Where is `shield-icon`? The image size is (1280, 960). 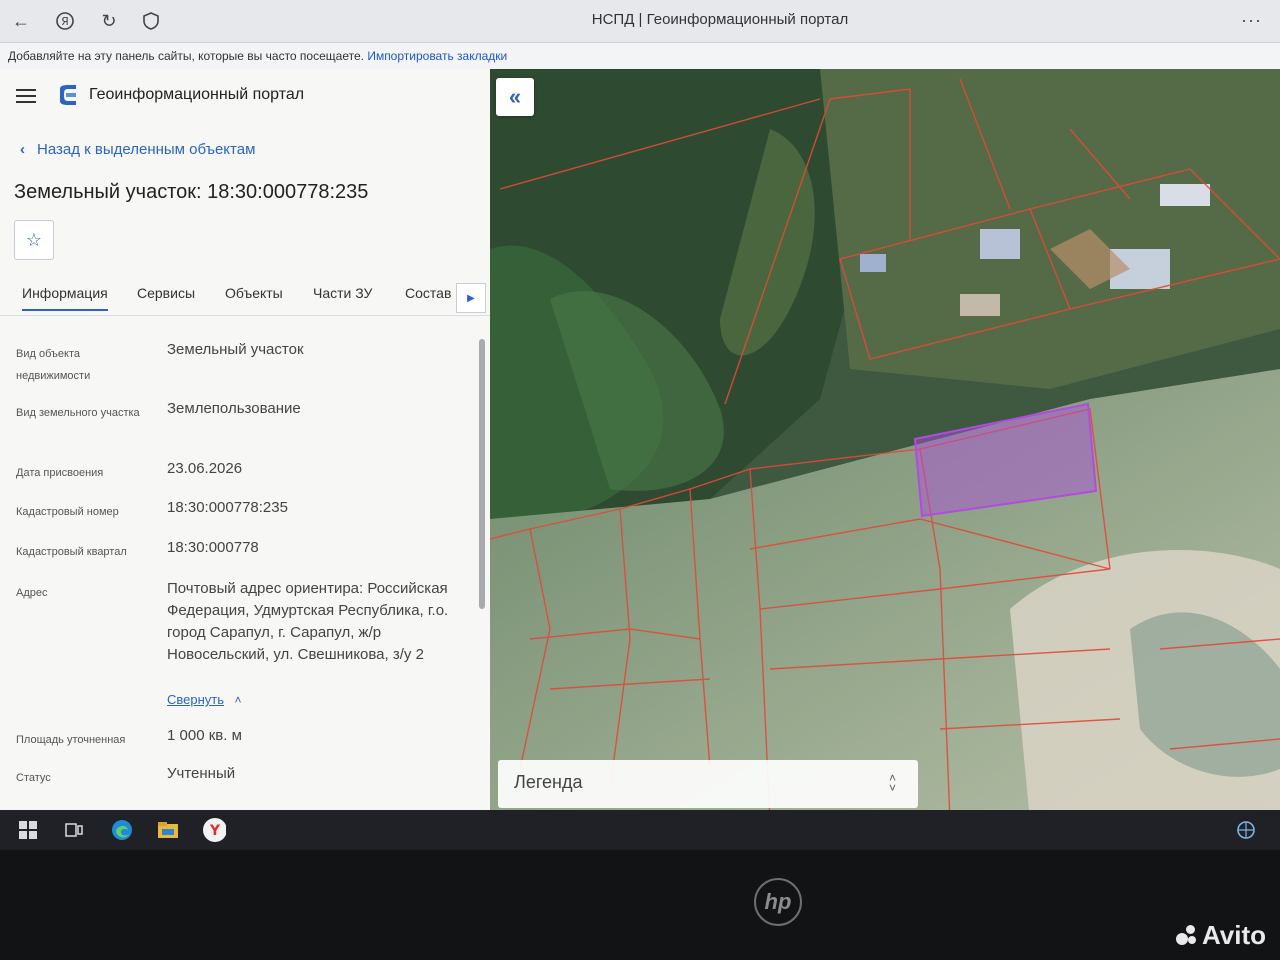 shield-icon is located at coordinates (151, 21).